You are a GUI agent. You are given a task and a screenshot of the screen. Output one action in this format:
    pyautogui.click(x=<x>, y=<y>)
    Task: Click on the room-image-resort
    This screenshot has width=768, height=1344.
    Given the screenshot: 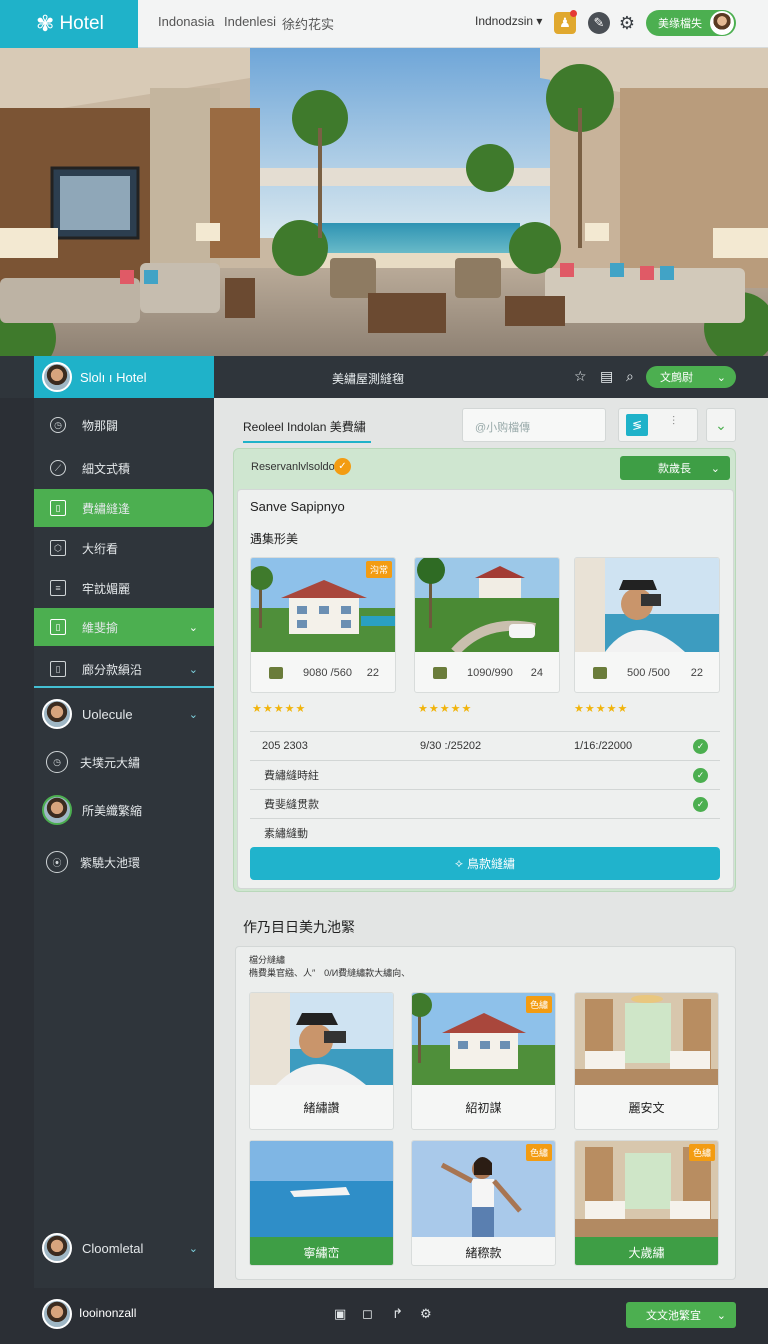 What is the action you would take?
    pyautogui.click(x=487, y=605)
    